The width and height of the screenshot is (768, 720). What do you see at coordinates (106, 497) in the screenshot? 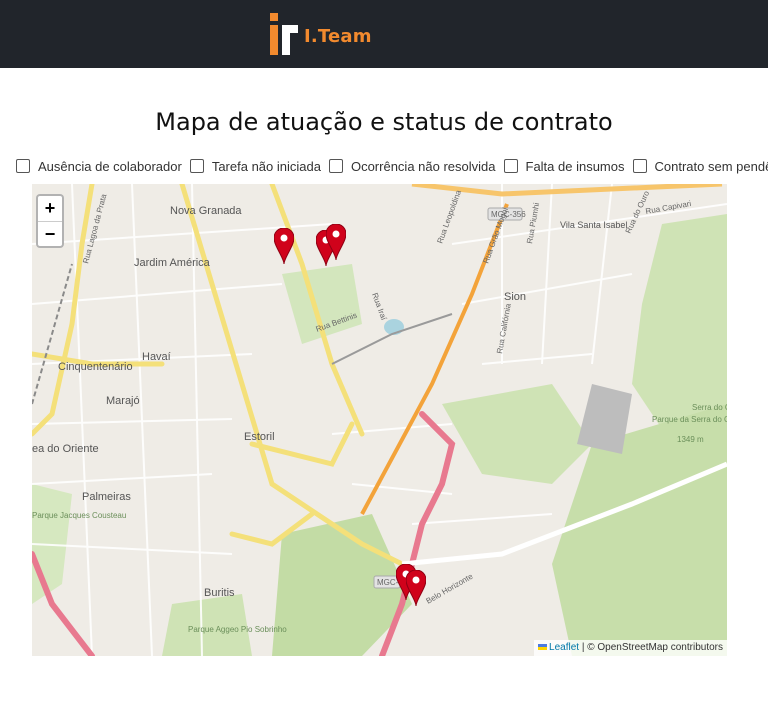
I see `place-label: Palmeiras` at bounding box center [106, 497].